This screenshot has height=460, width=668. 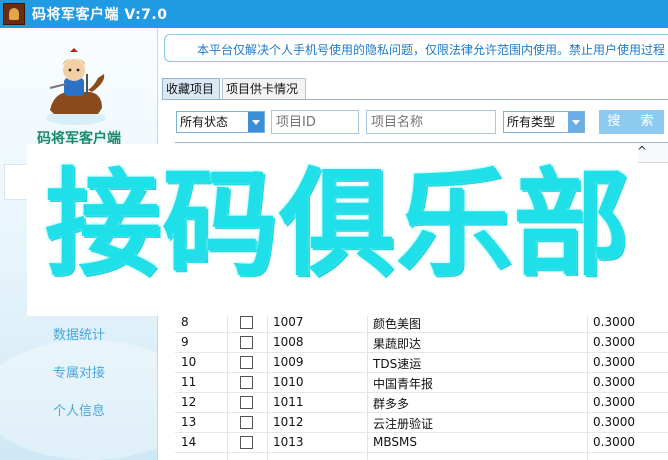 What do you see at coordinates (288, 322) in the screenshot?
I see `project-id: 1007` at bounding box center [288, 322].